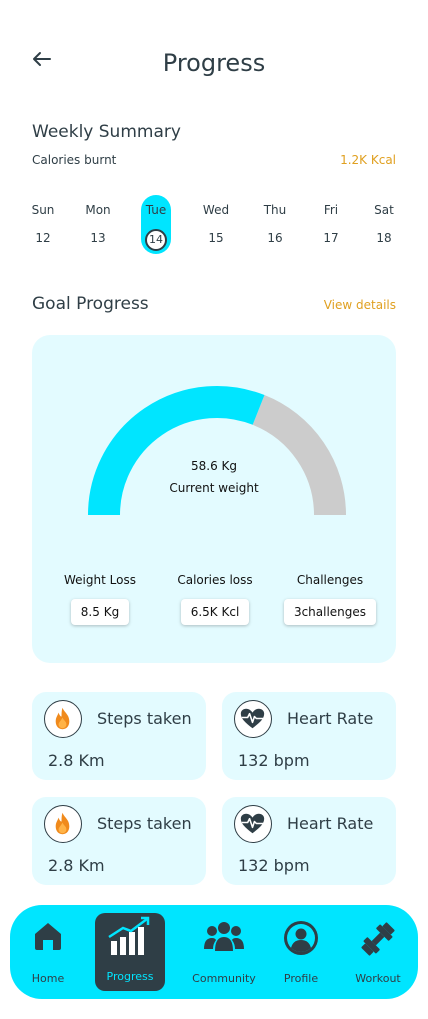 This screenshot has width=428, height=1019. What do you see at coordinates (214, 488) in the screenshot?
I see `current-weight-label: Current weight` at bounding box center [214, 488].